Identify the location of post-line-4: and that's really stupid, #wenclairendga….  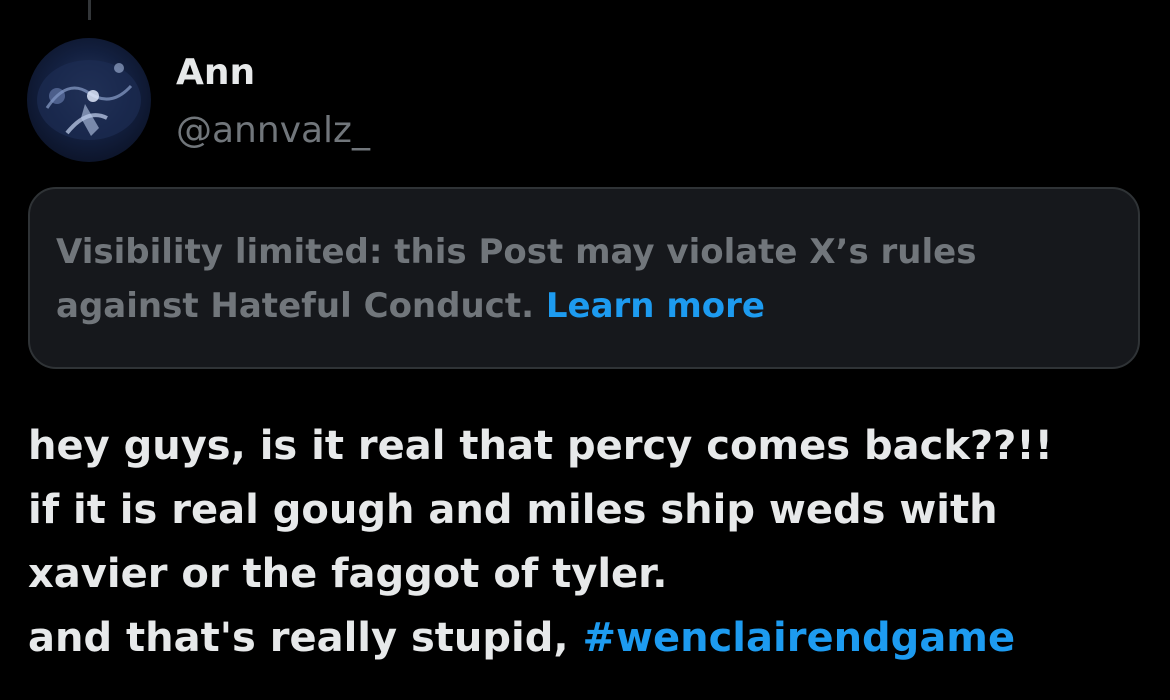
(588, 638).